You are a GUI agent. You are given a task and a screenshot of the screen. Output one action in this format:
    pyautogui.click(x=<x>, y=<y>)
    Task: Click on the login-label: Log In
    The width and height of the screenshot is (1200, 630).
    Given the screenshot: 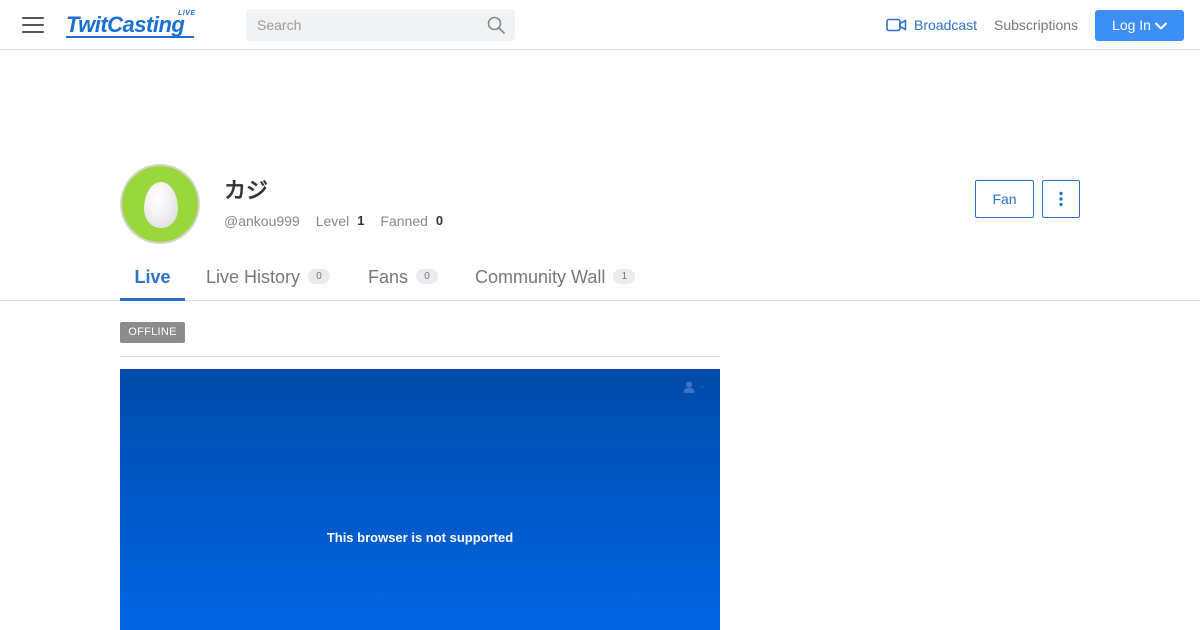 What is the action you would take?
    pyautogui.click(x=1131, y=25)
    